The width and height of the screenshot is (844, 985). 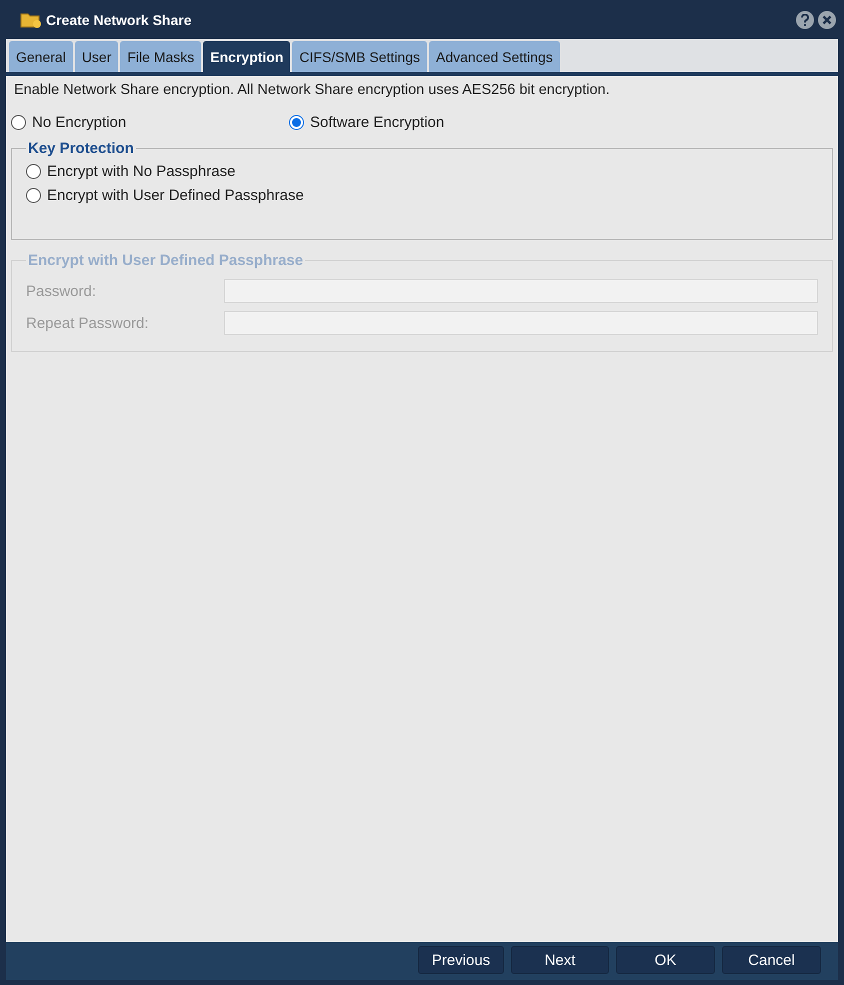 What do you see at coordinates (141, 171) in the screenshot?
I see `radio-label: Encrypt with No Passphrase` at bounding box center [141, 171].